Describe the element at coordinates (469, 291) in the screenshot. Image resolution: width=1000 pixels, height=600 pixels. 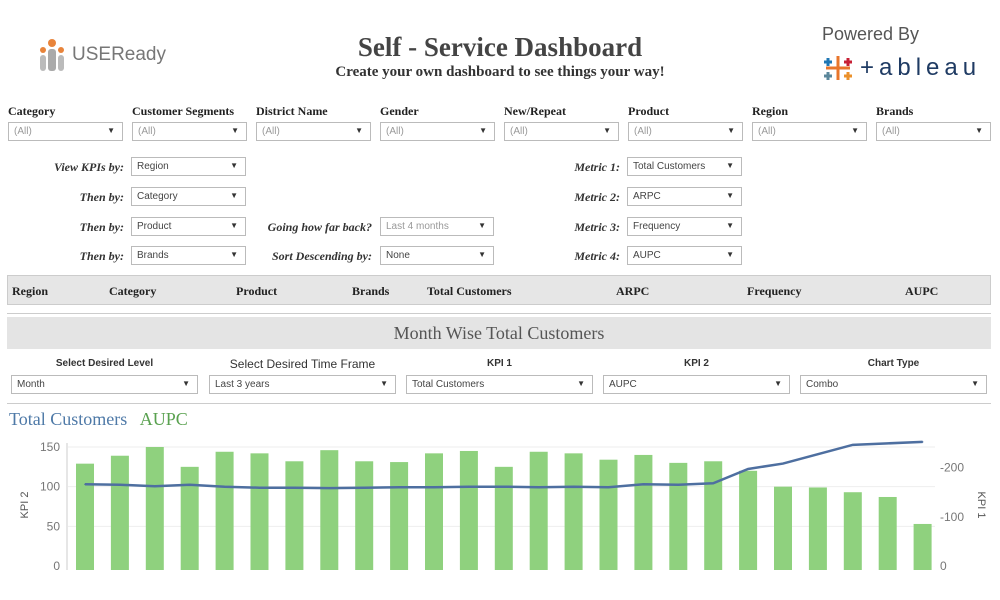
I see `column-header: Total Customers` at that location.